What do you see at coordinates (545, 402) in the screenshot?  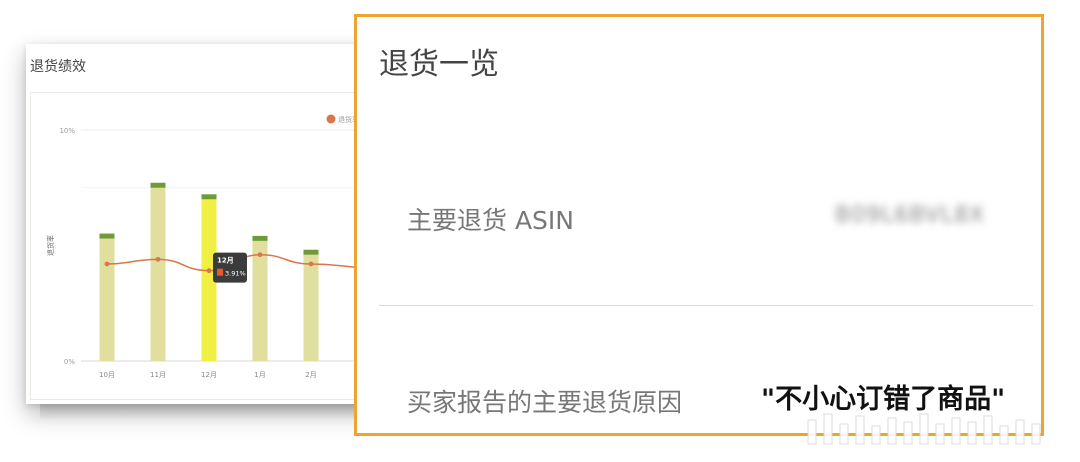 I see `top-return-reason-label: 买家报告的主要退货原因` at bounding box center [545, 402].